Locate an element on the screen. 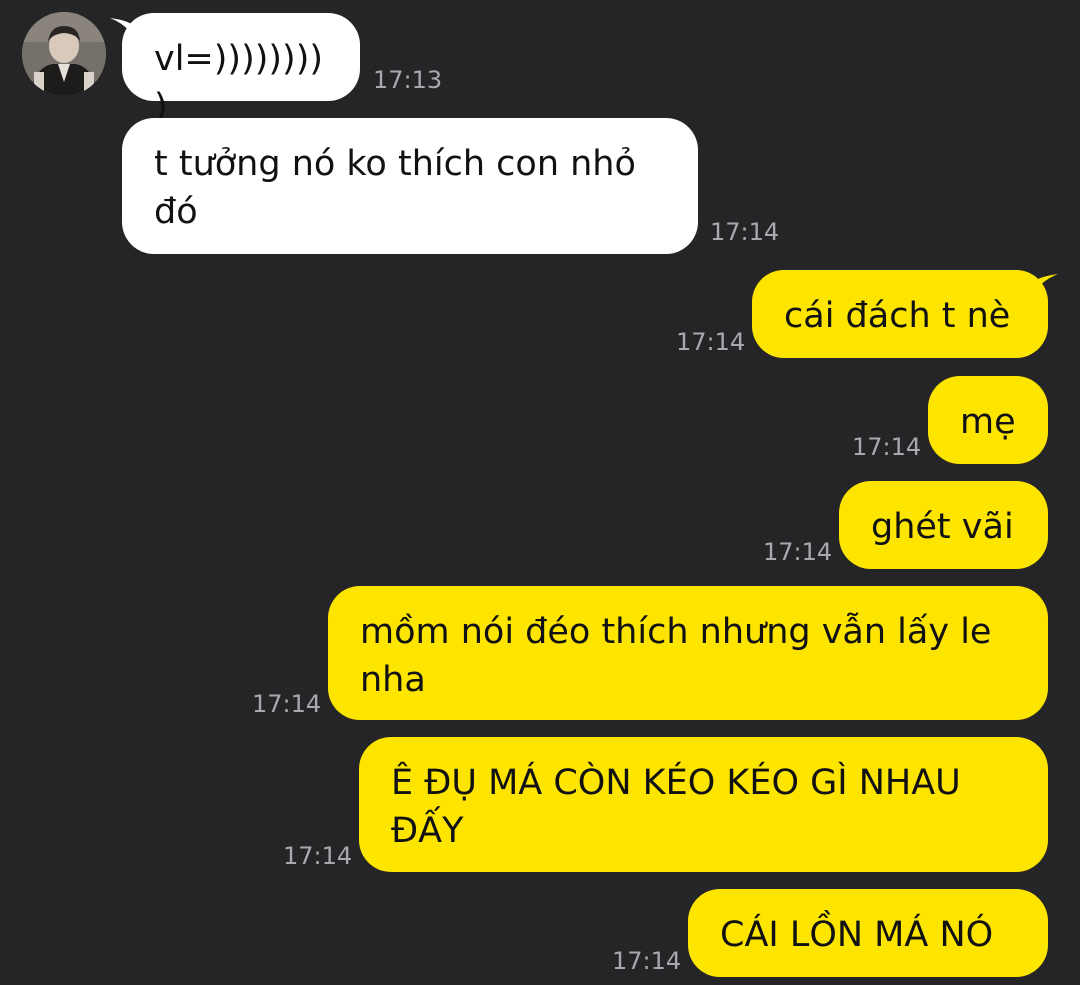 This screenshot has width=1080, height=985. message-bubble-outgoing: mẹ is located at coordinates (988, 420).